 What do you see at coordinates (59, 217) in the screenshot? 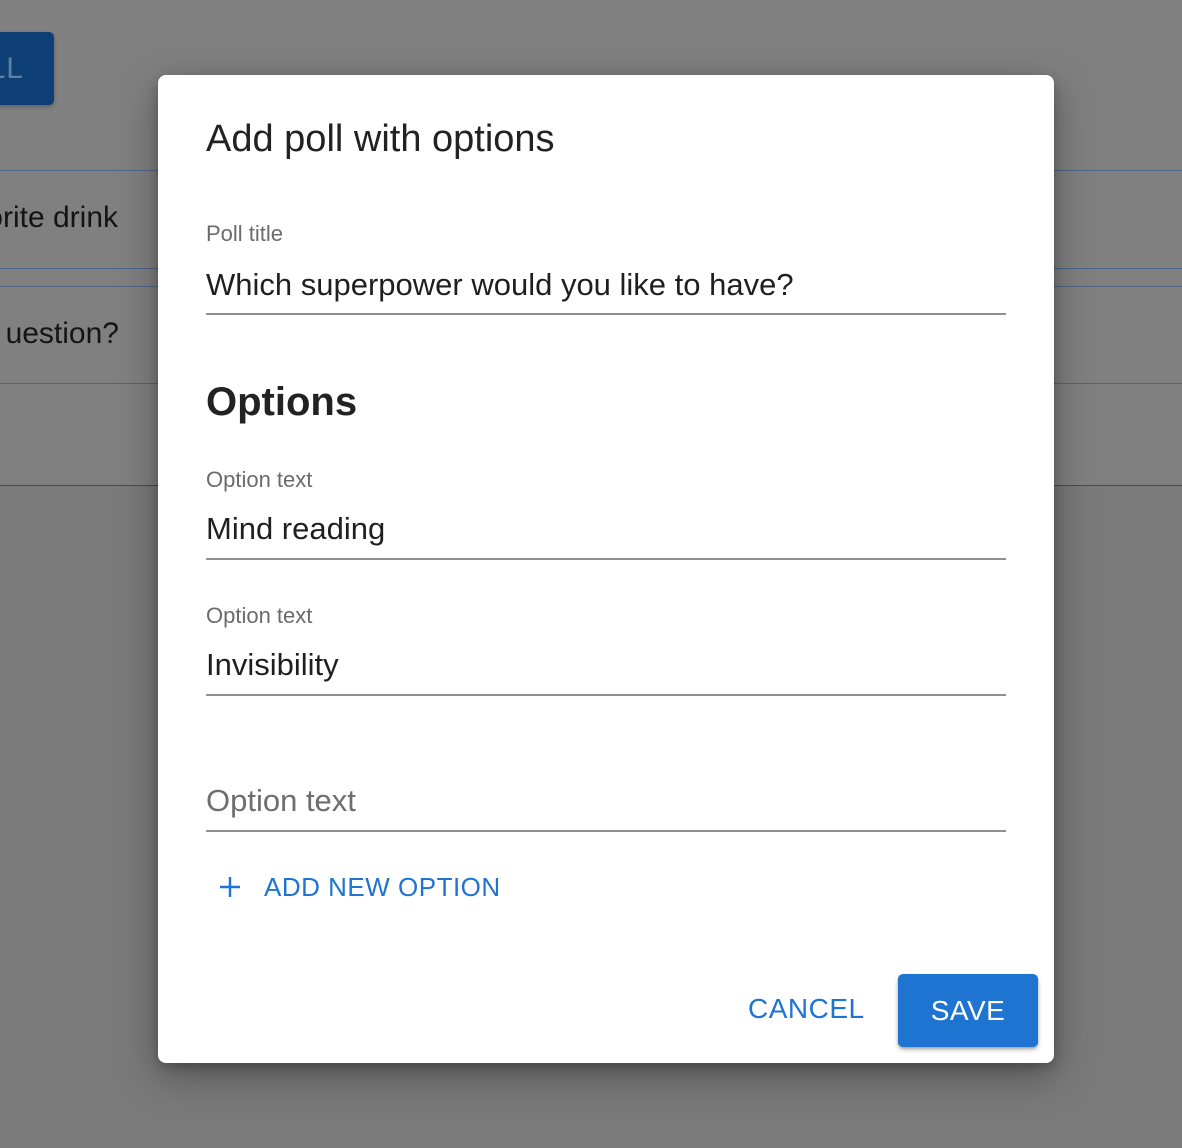
I see `background-list-item-text: avorite drink` at bounding box center [59, 217].